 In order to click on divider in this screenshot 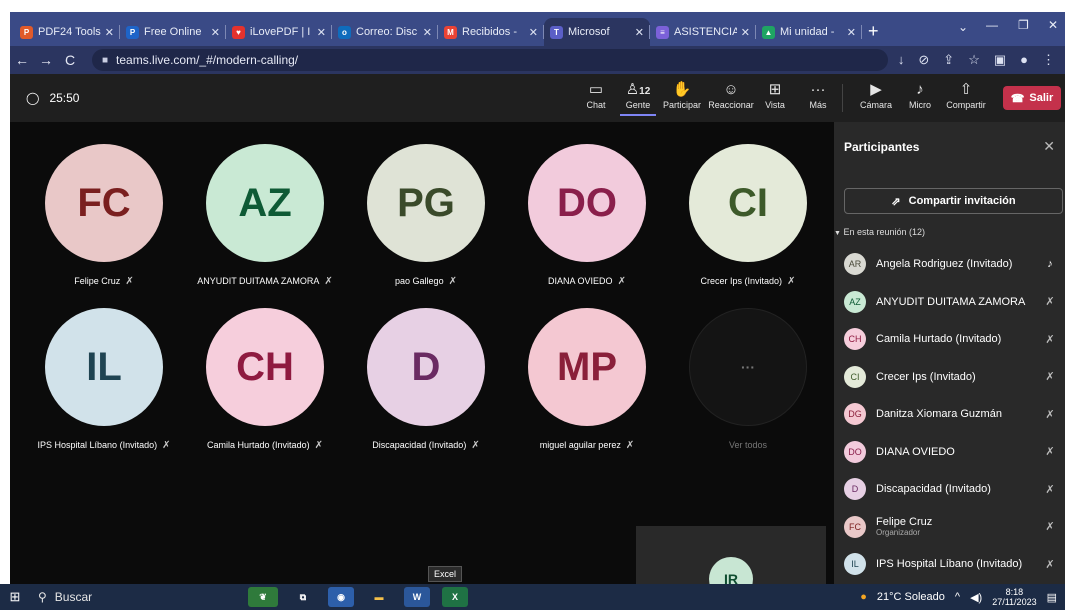, I will do `click(842, 98)`.